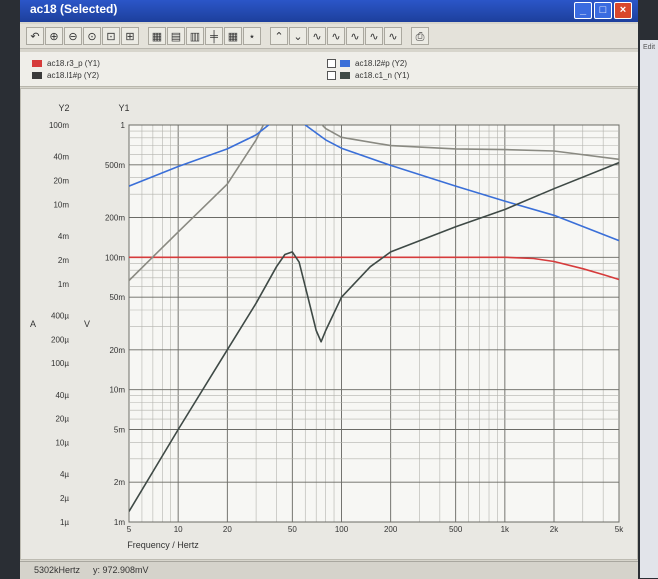  I want to click on y2-tick-label: 1m, so click(63, 284).